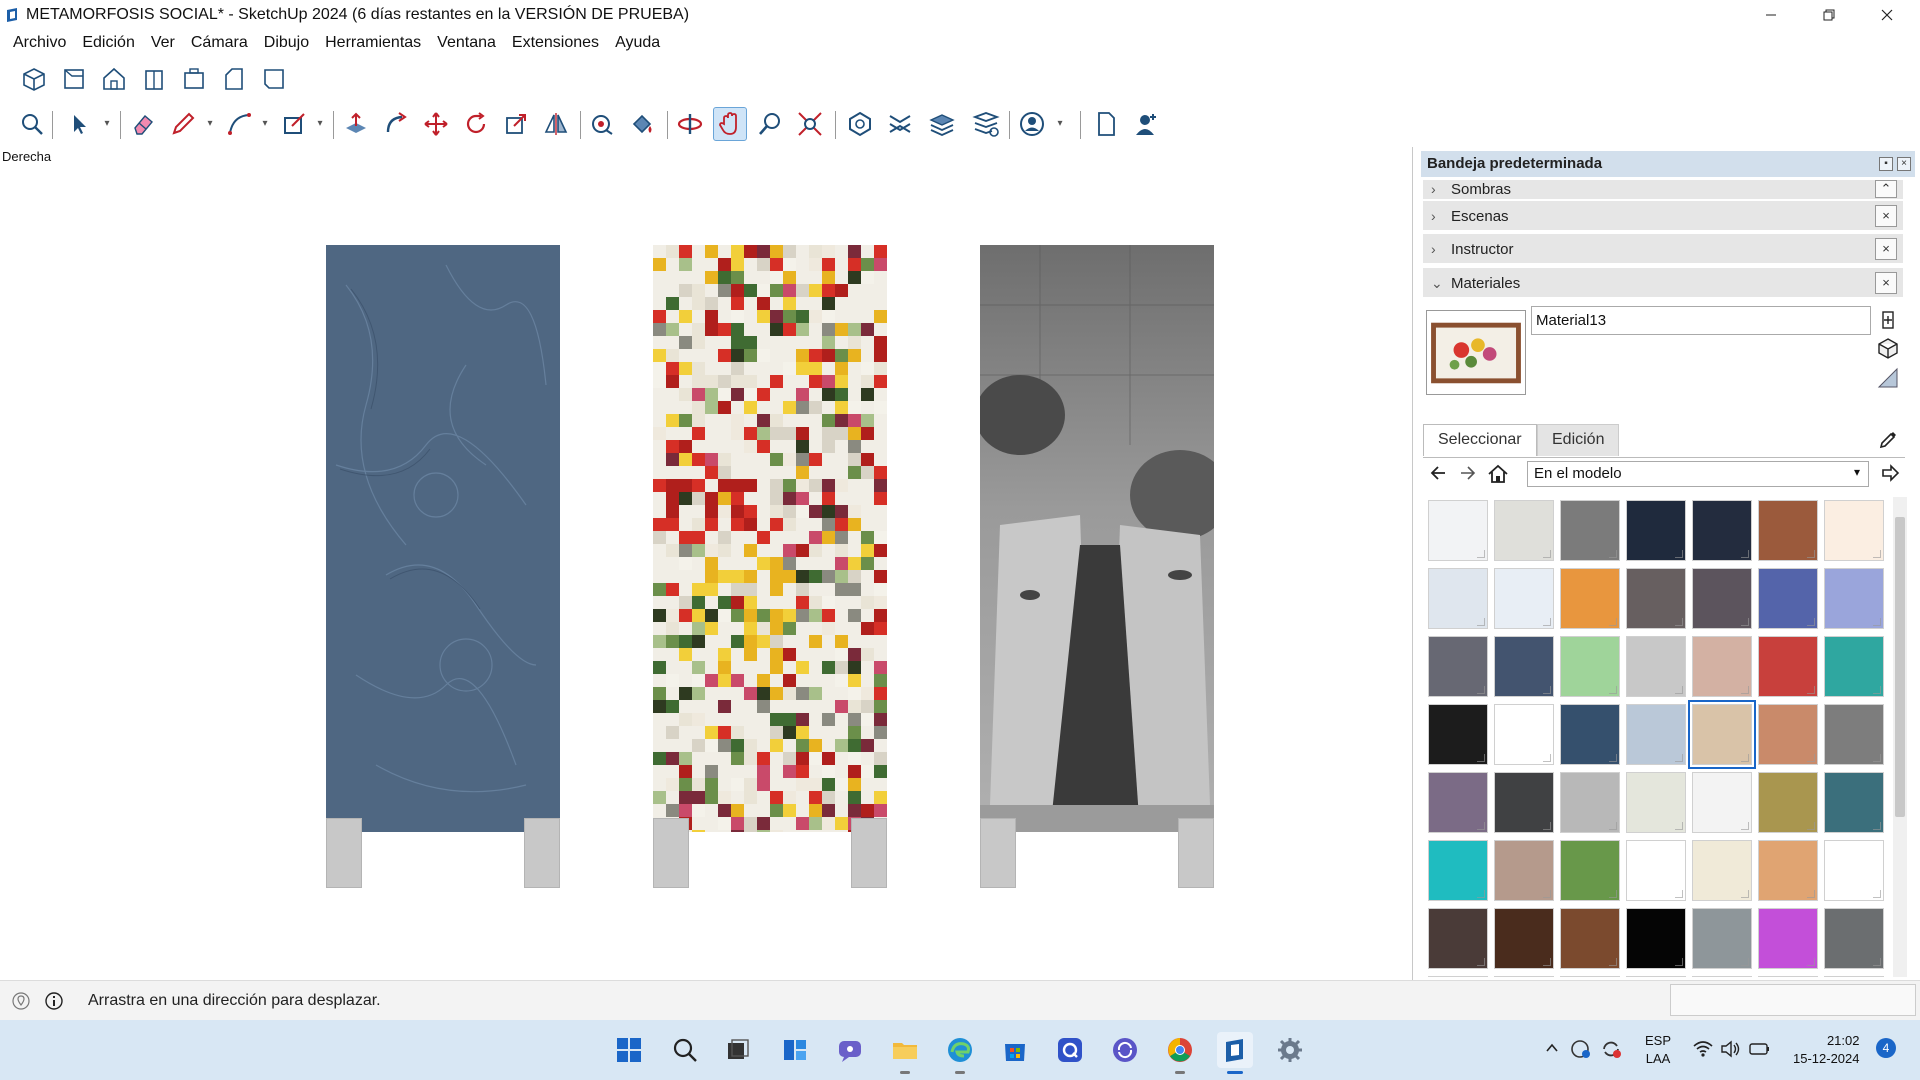  I want to click on new-page-icon, so click(1106, 124).